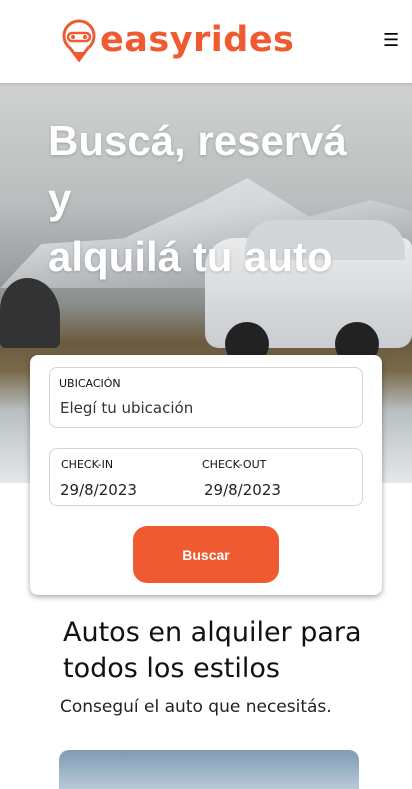 The width and height of the screenshot is (412, 789). Describe the element at coordinates (98, 490) in the screenshot. I see `checkin-input: 29/8/2023` at that location.